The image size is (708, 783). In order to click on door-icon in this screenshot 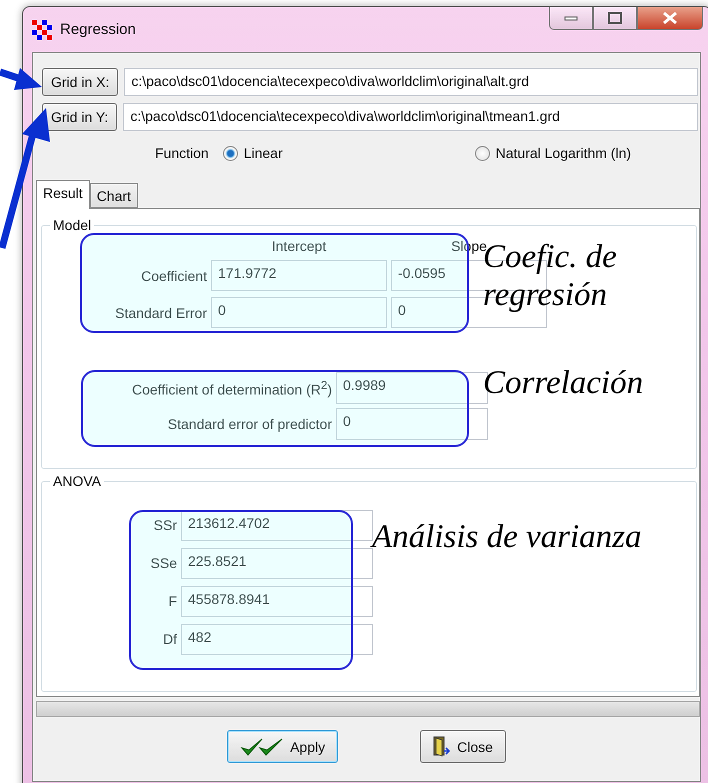, I will do `click(442, 747)`.